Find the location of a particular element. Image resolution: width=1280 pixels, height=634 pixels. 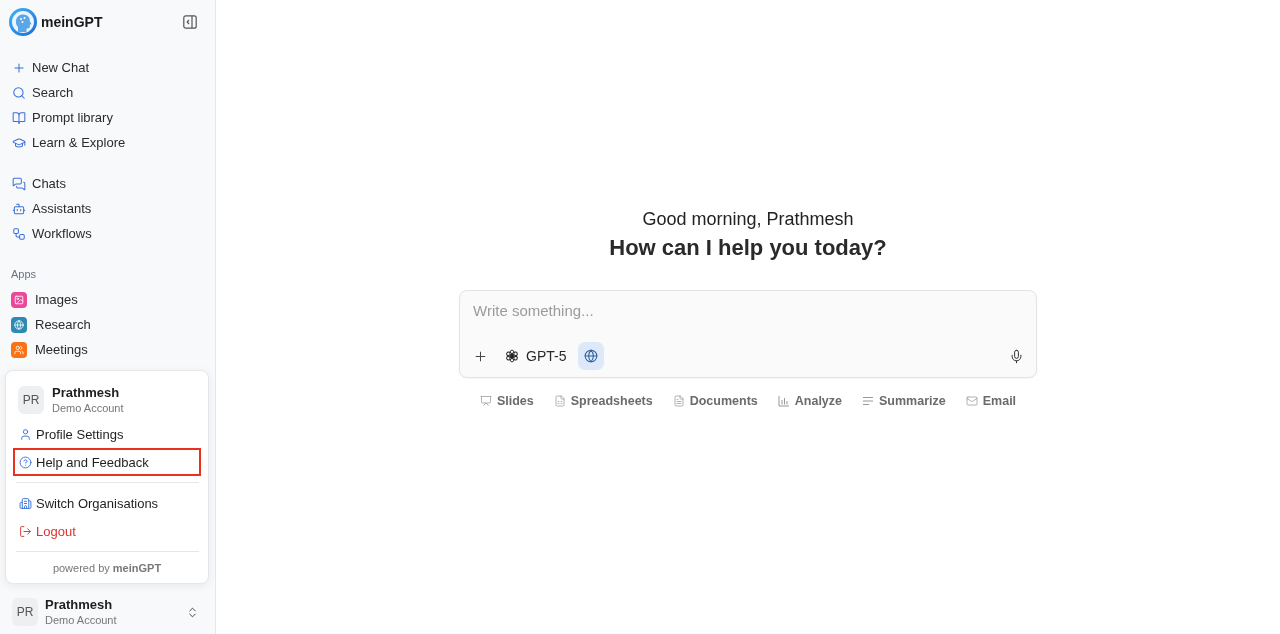

menu-item: Help and Feedback is located at coordinates (107, 462).